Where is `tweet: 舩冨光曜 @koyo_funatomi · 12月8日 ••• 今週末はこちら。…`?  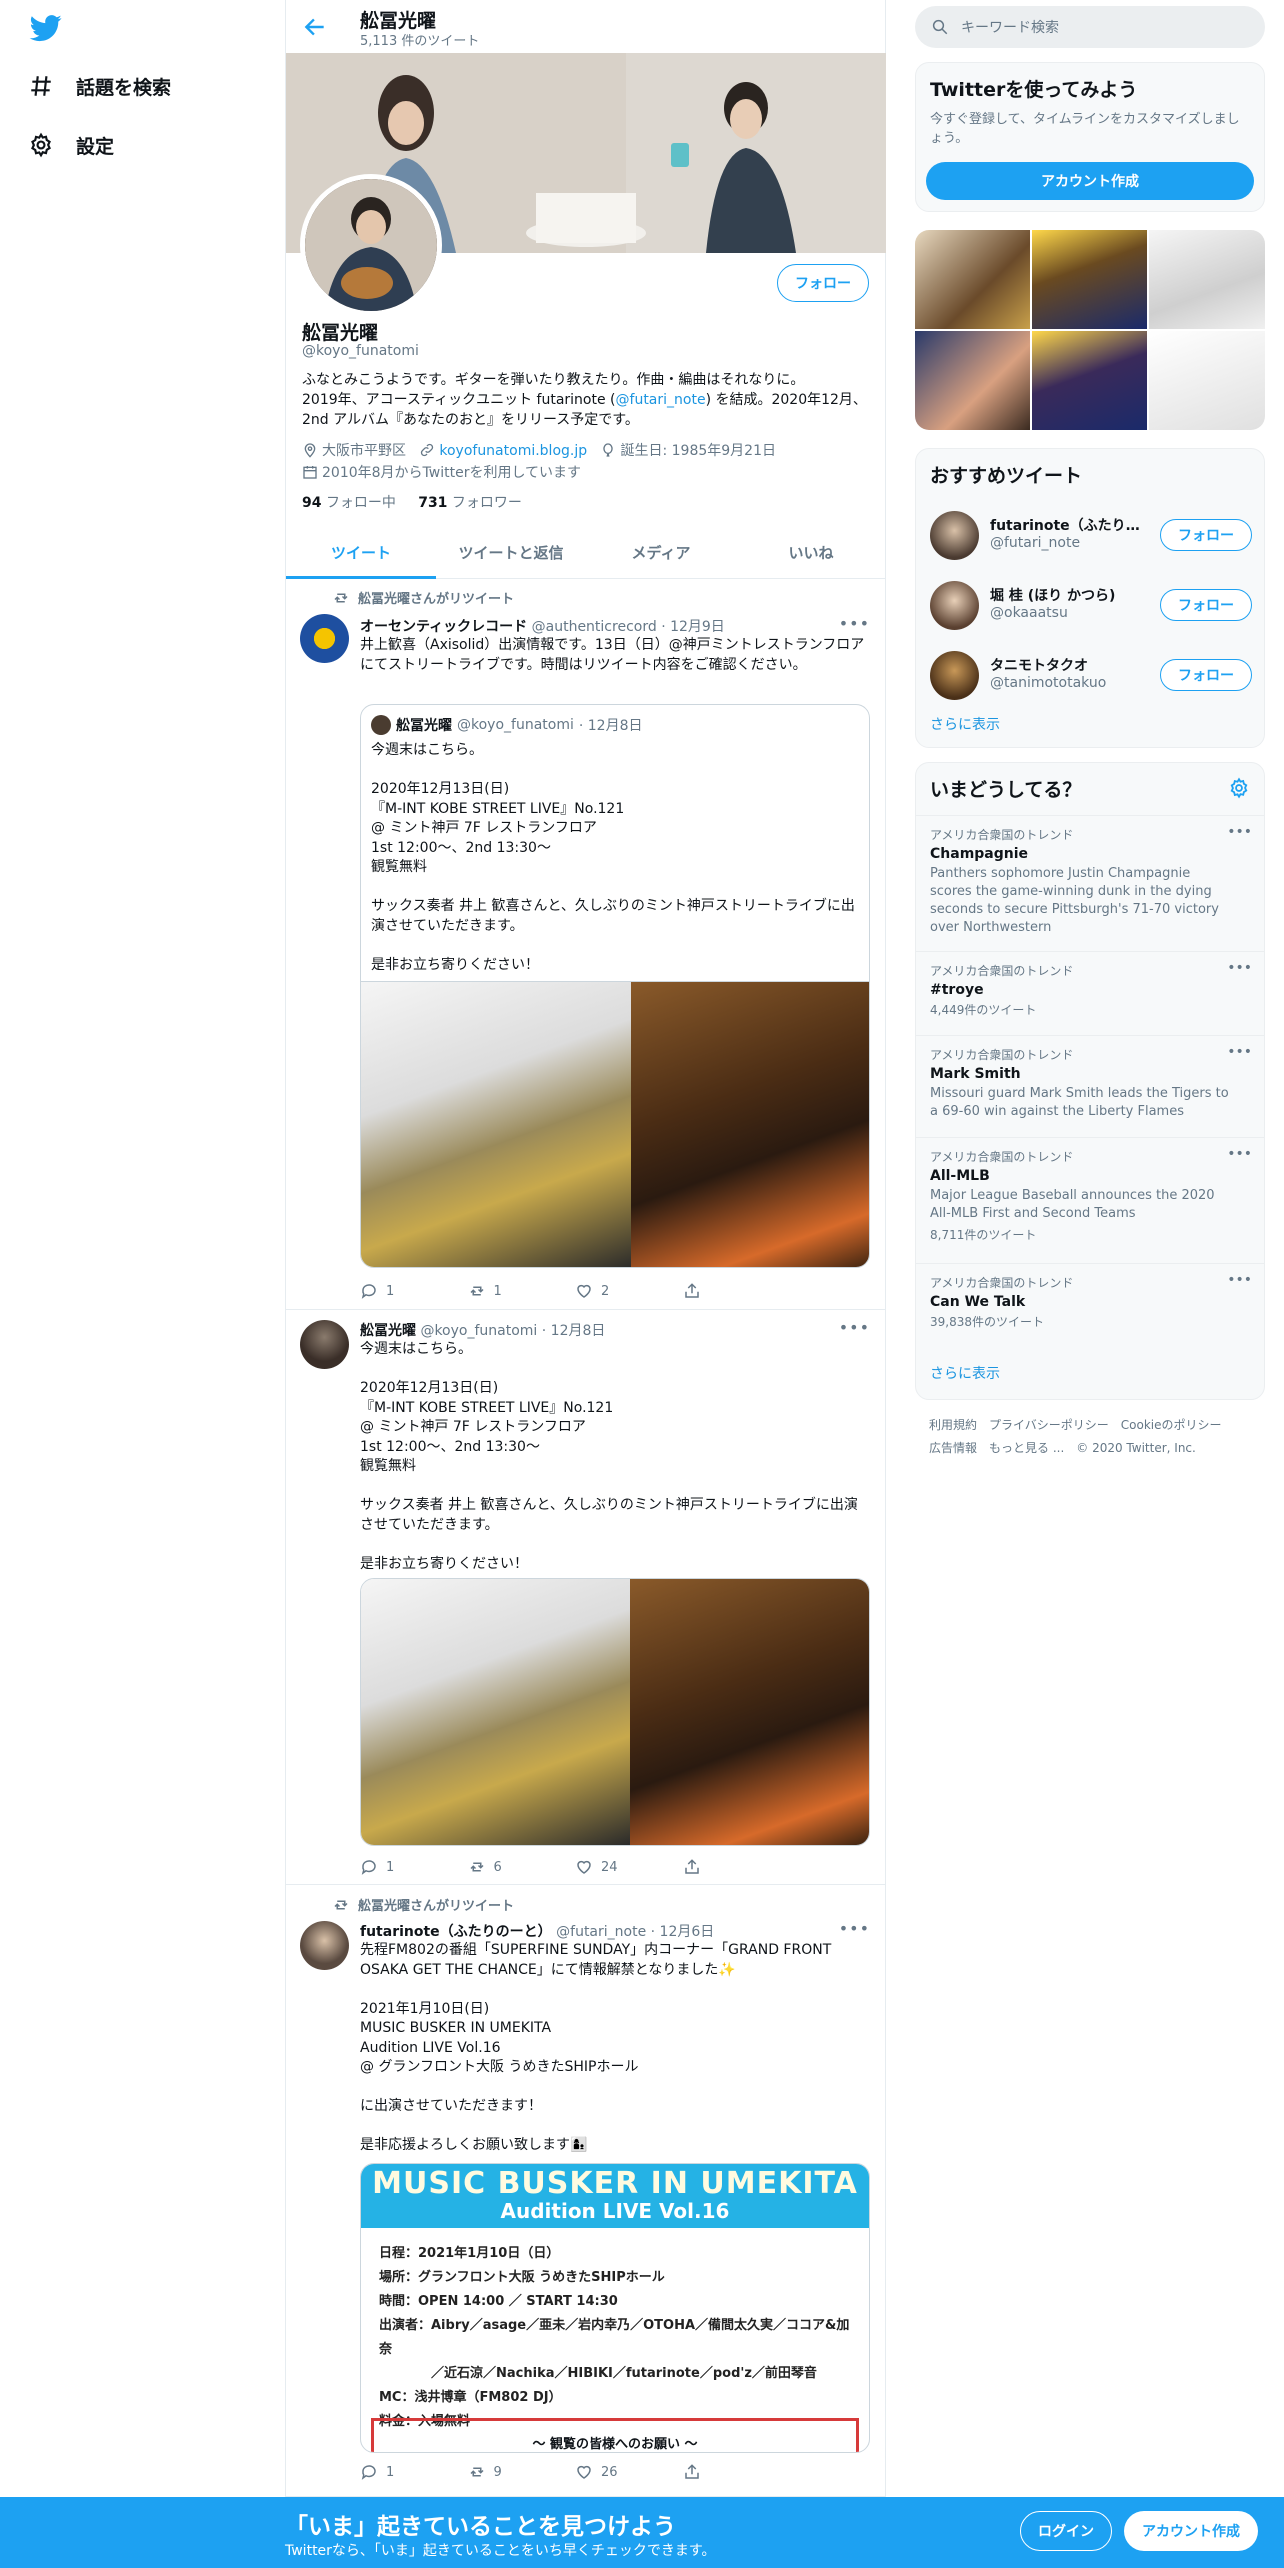
tweet: 舩冨光曜 @koyo_funatomi · 12月8日 ••• 今週末はこちら。… is located at coordinates (586, 1597).